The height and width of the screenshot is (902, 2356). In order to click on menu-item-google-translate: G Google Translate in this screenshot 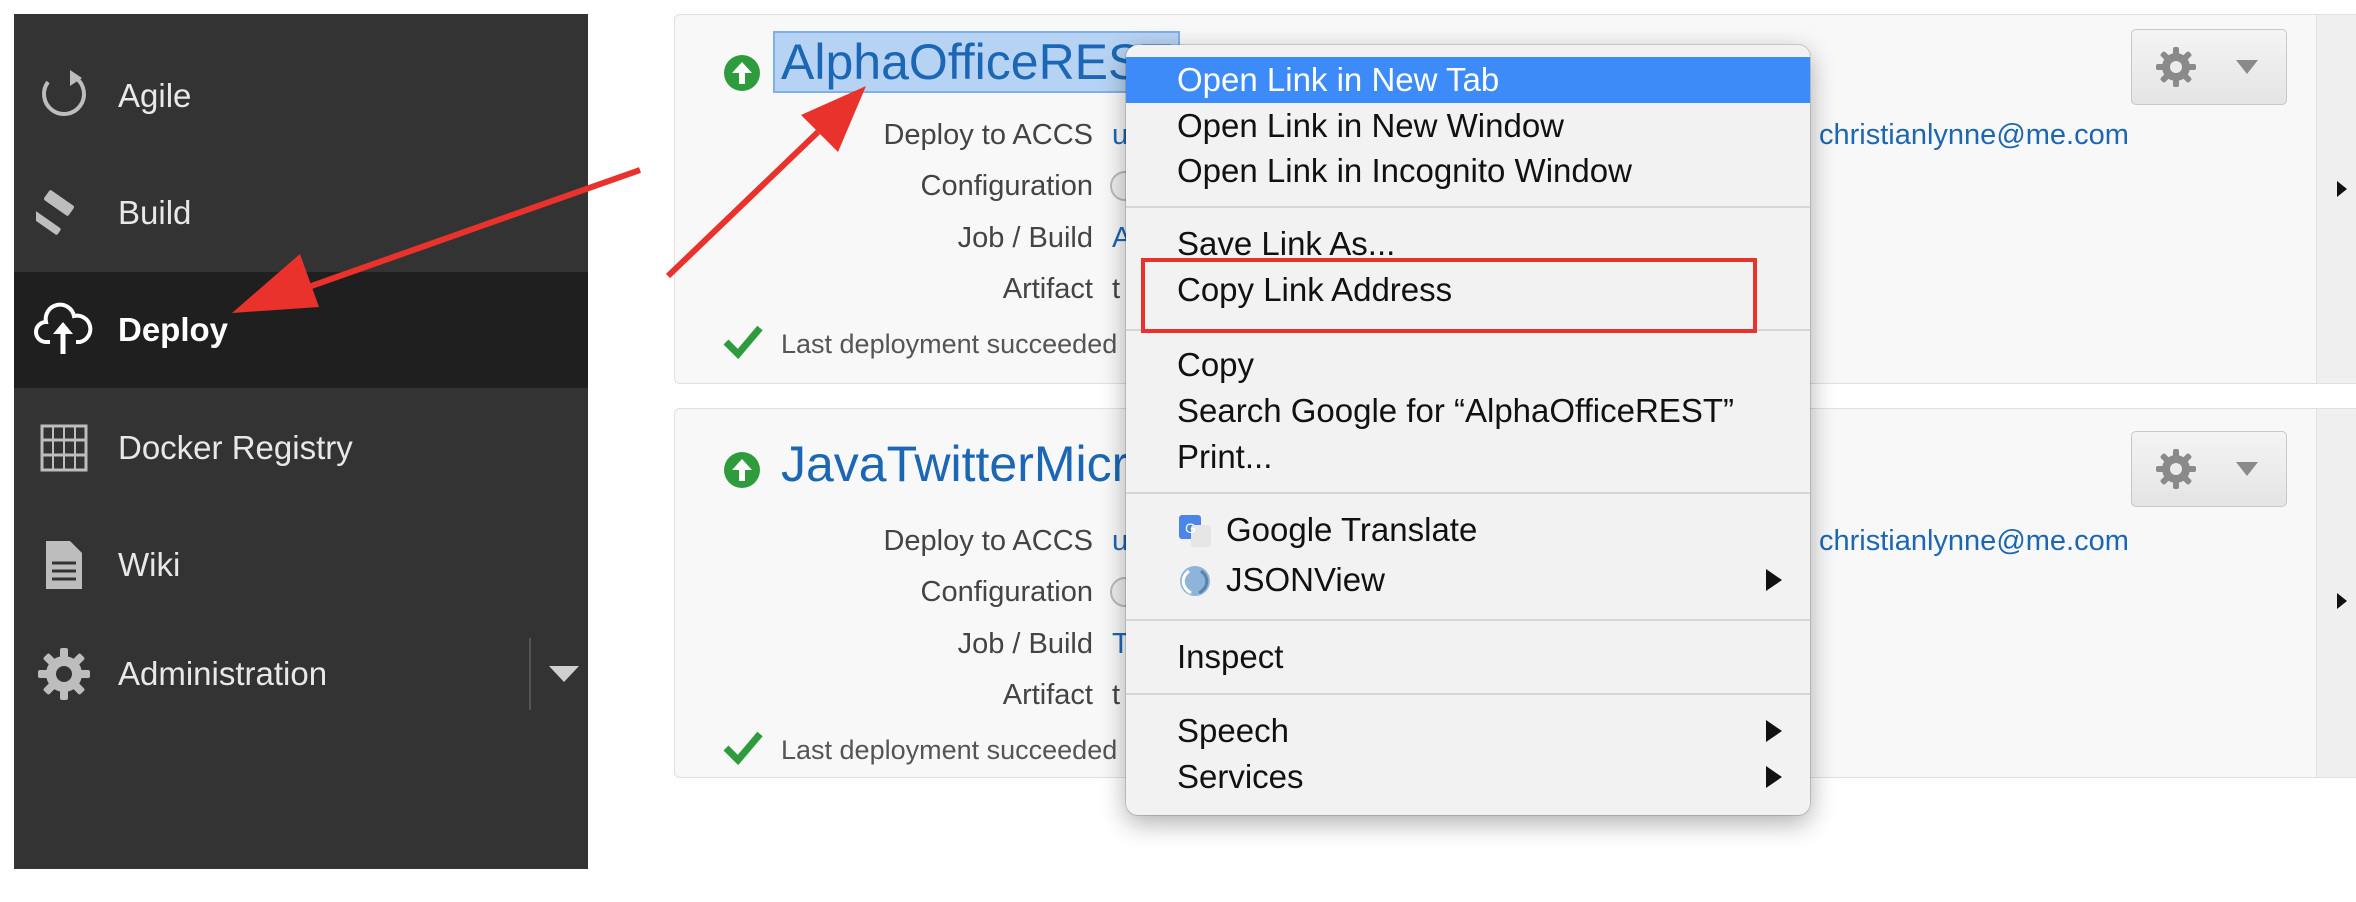, I will do `click(1468, 530)`.